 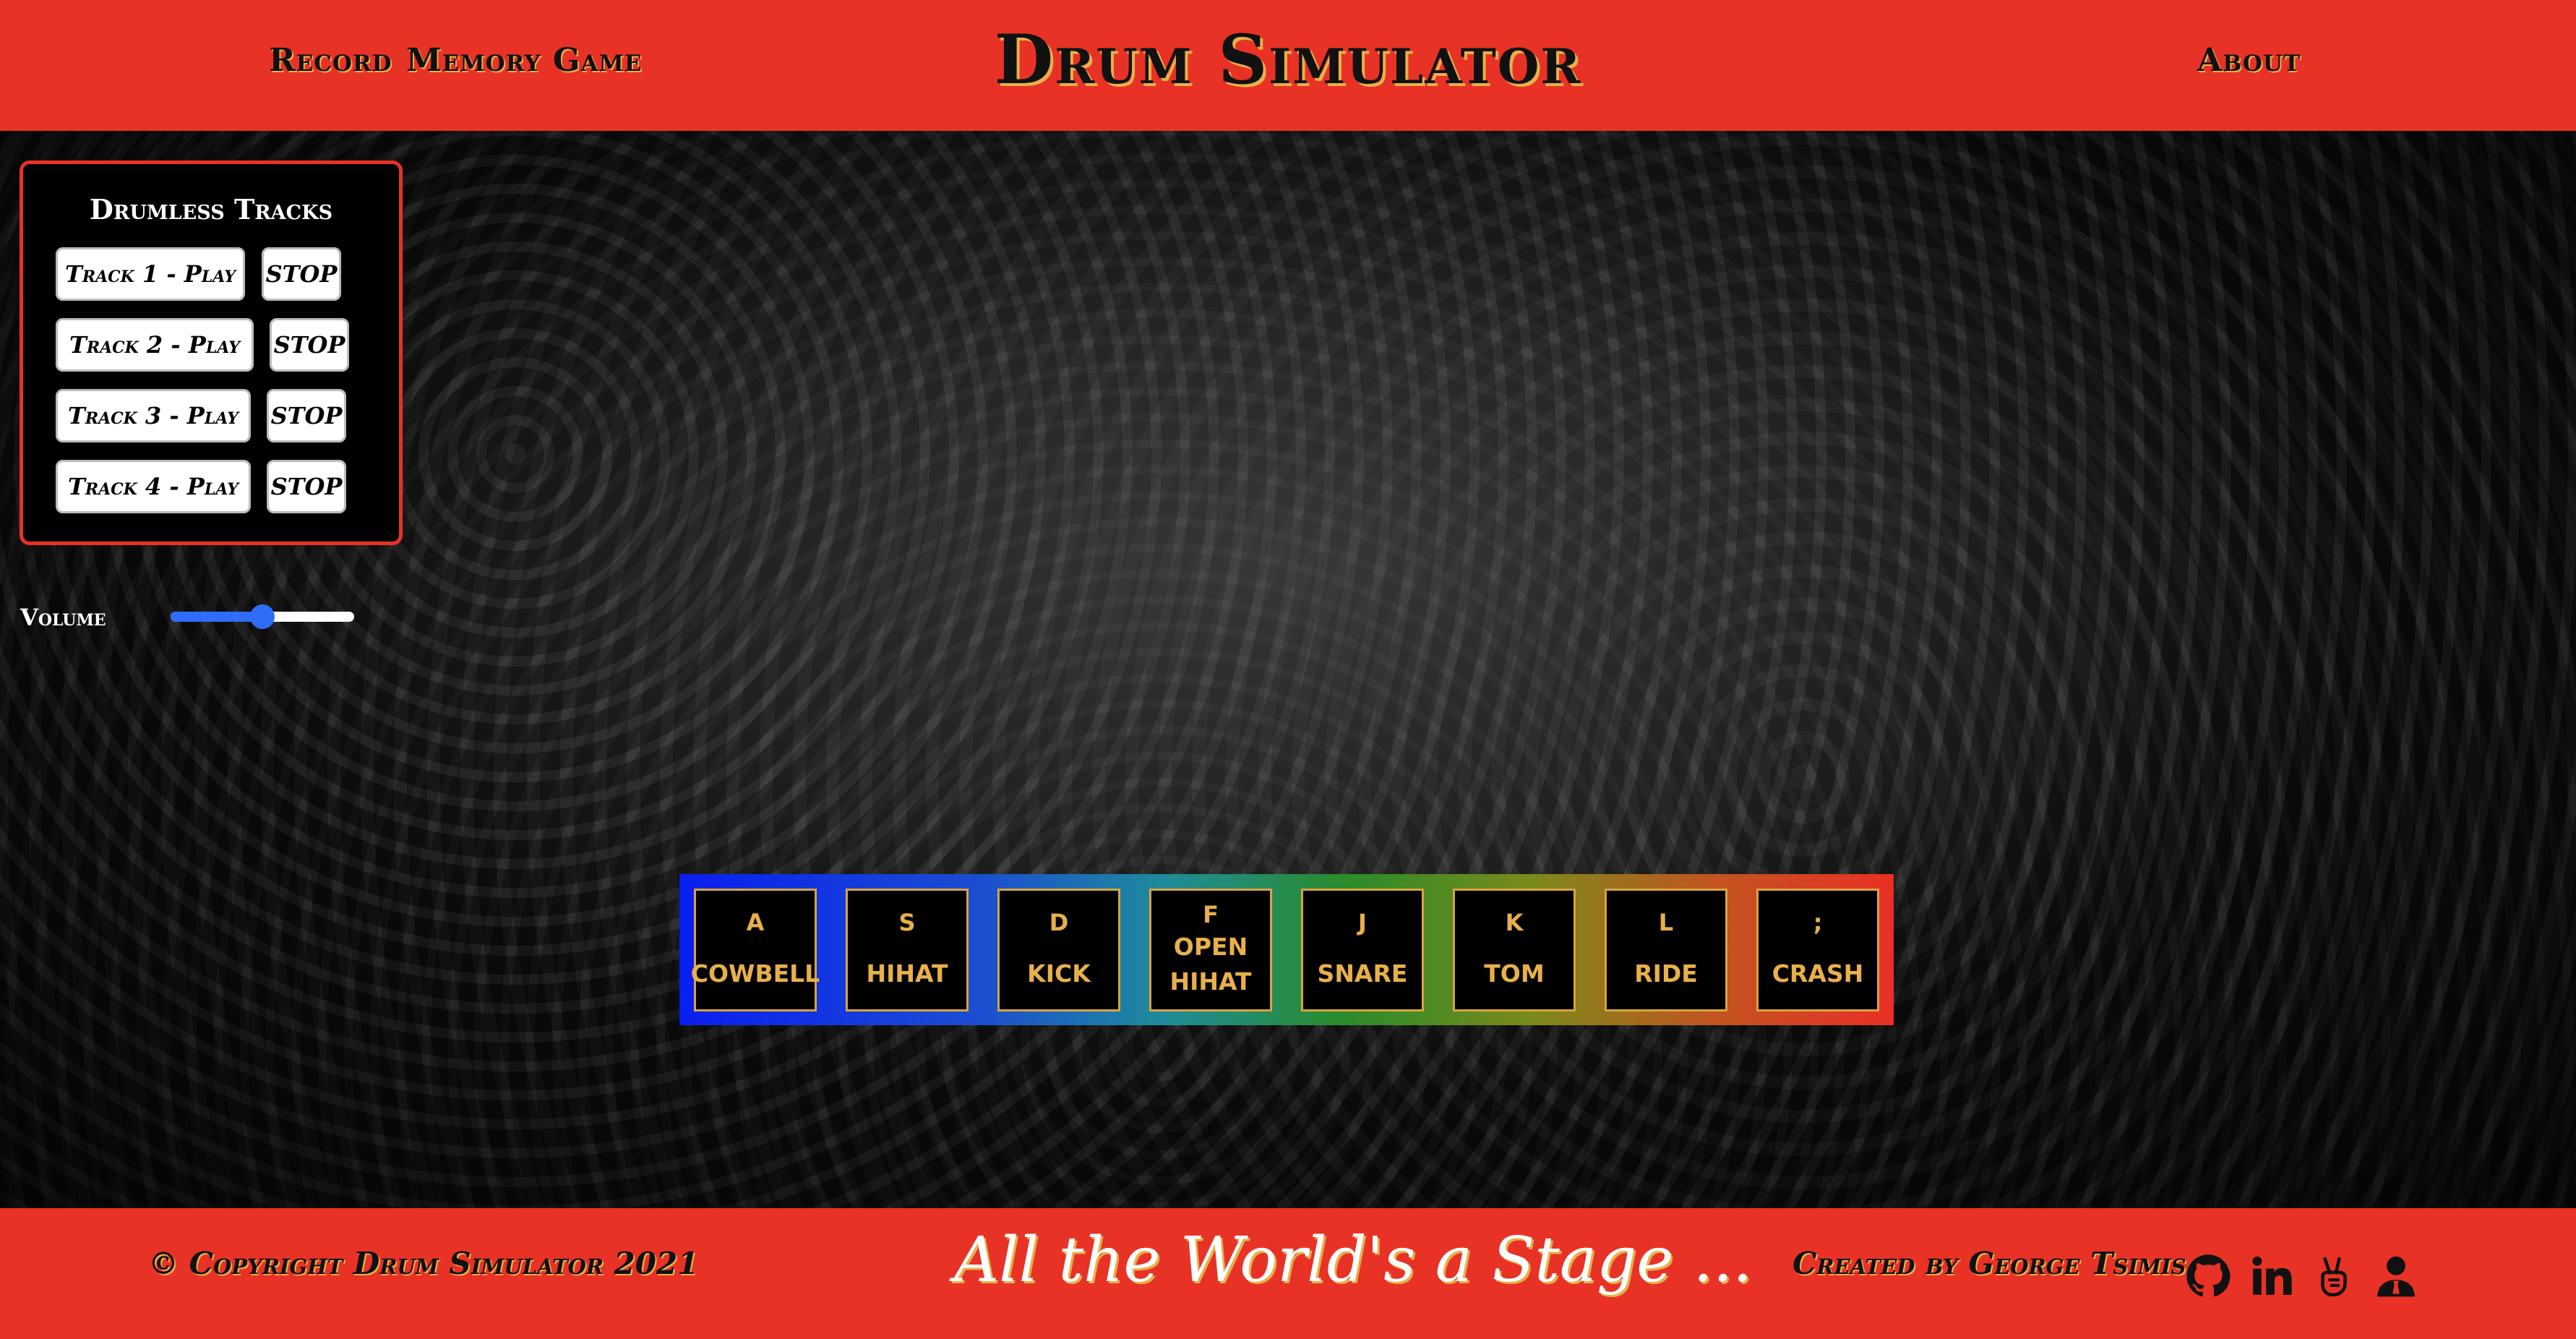 What do you see at coordinates (1818, 950) in the screenshot?
I see `drum-pad-crash: ; CRASH` at bounding box center [1818, 950].